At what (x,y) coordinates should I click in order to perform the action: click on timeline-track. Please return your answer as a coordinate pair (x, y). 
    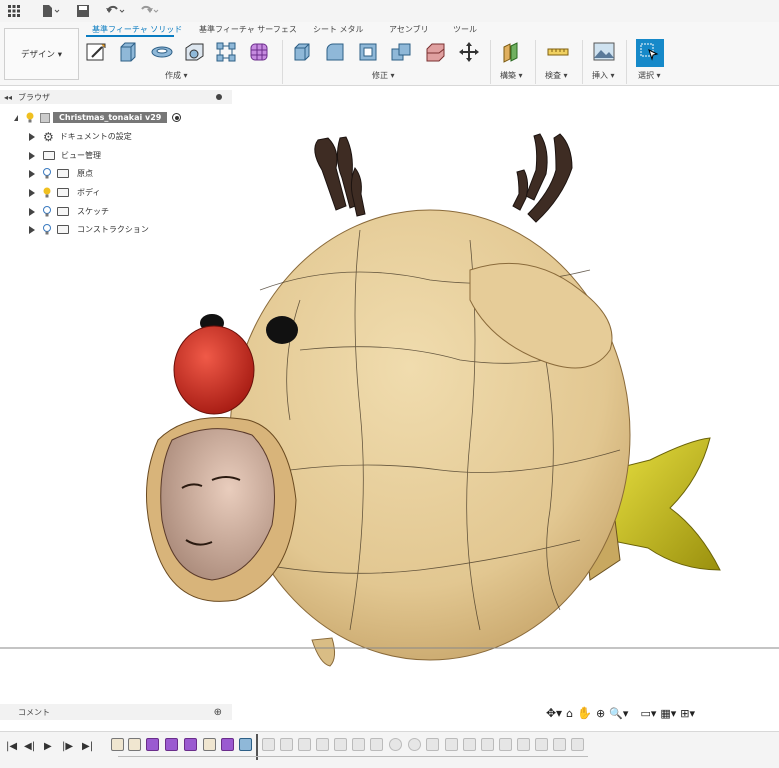
    Looking at the image, I should click on (353, 756).